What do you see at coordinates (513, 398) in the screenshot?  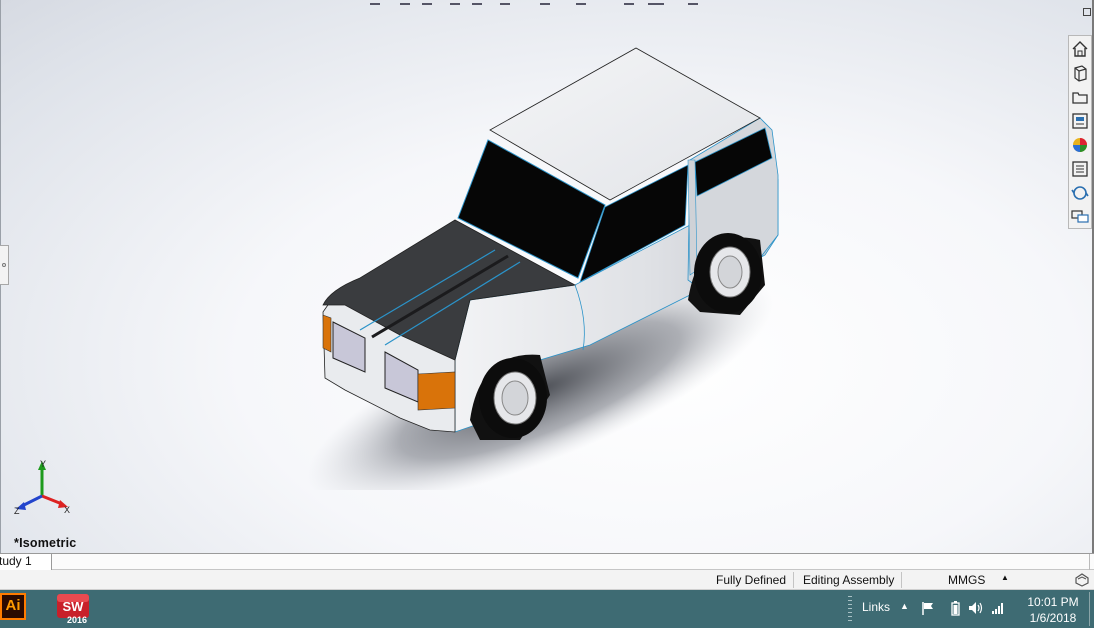 I see `front-wheel` at bounding box center [513, 398].